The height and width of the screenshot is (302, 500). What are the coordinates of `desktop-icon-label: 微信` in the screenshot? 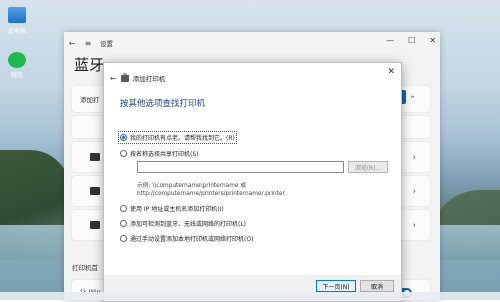 It's located at (16, 75).